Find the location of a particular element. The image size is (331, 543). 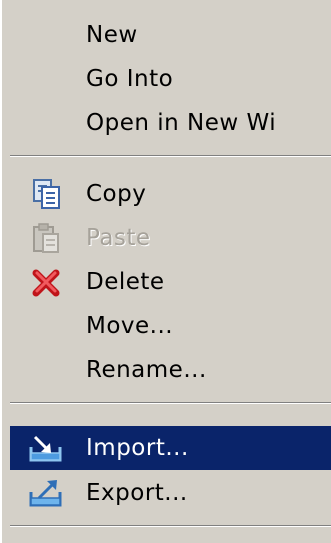

menu-item-label: Go Into is located at coordinates (130, 79).